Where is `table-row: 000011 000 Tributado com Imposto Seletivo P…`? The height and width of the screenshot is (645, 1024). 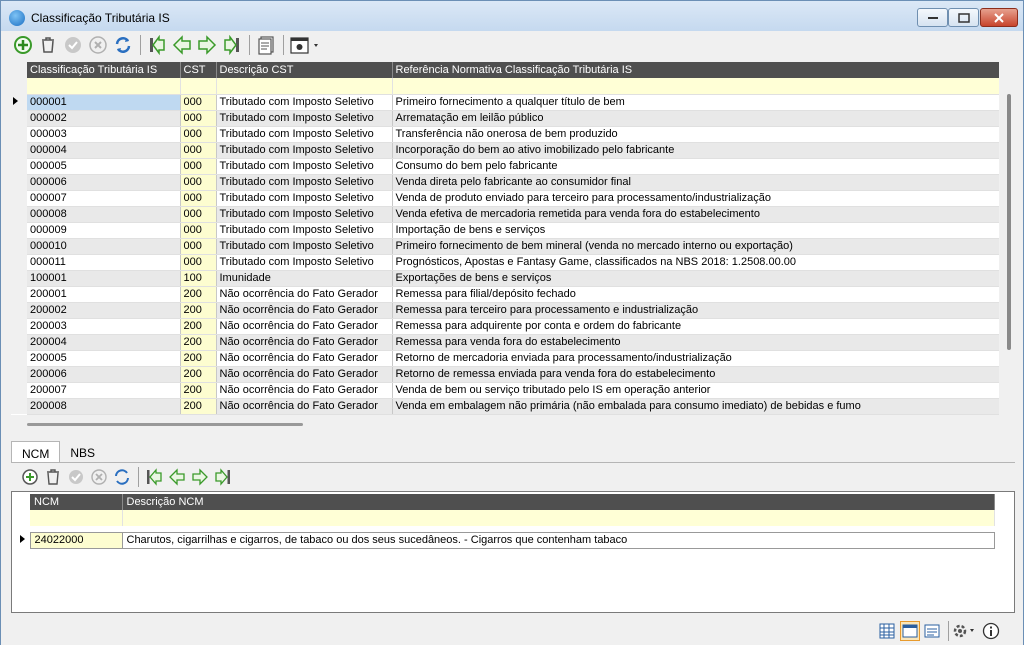 table-row: 000011 000 Tributado com Imposto Seletivo P… is located at coordinates (505, 262).